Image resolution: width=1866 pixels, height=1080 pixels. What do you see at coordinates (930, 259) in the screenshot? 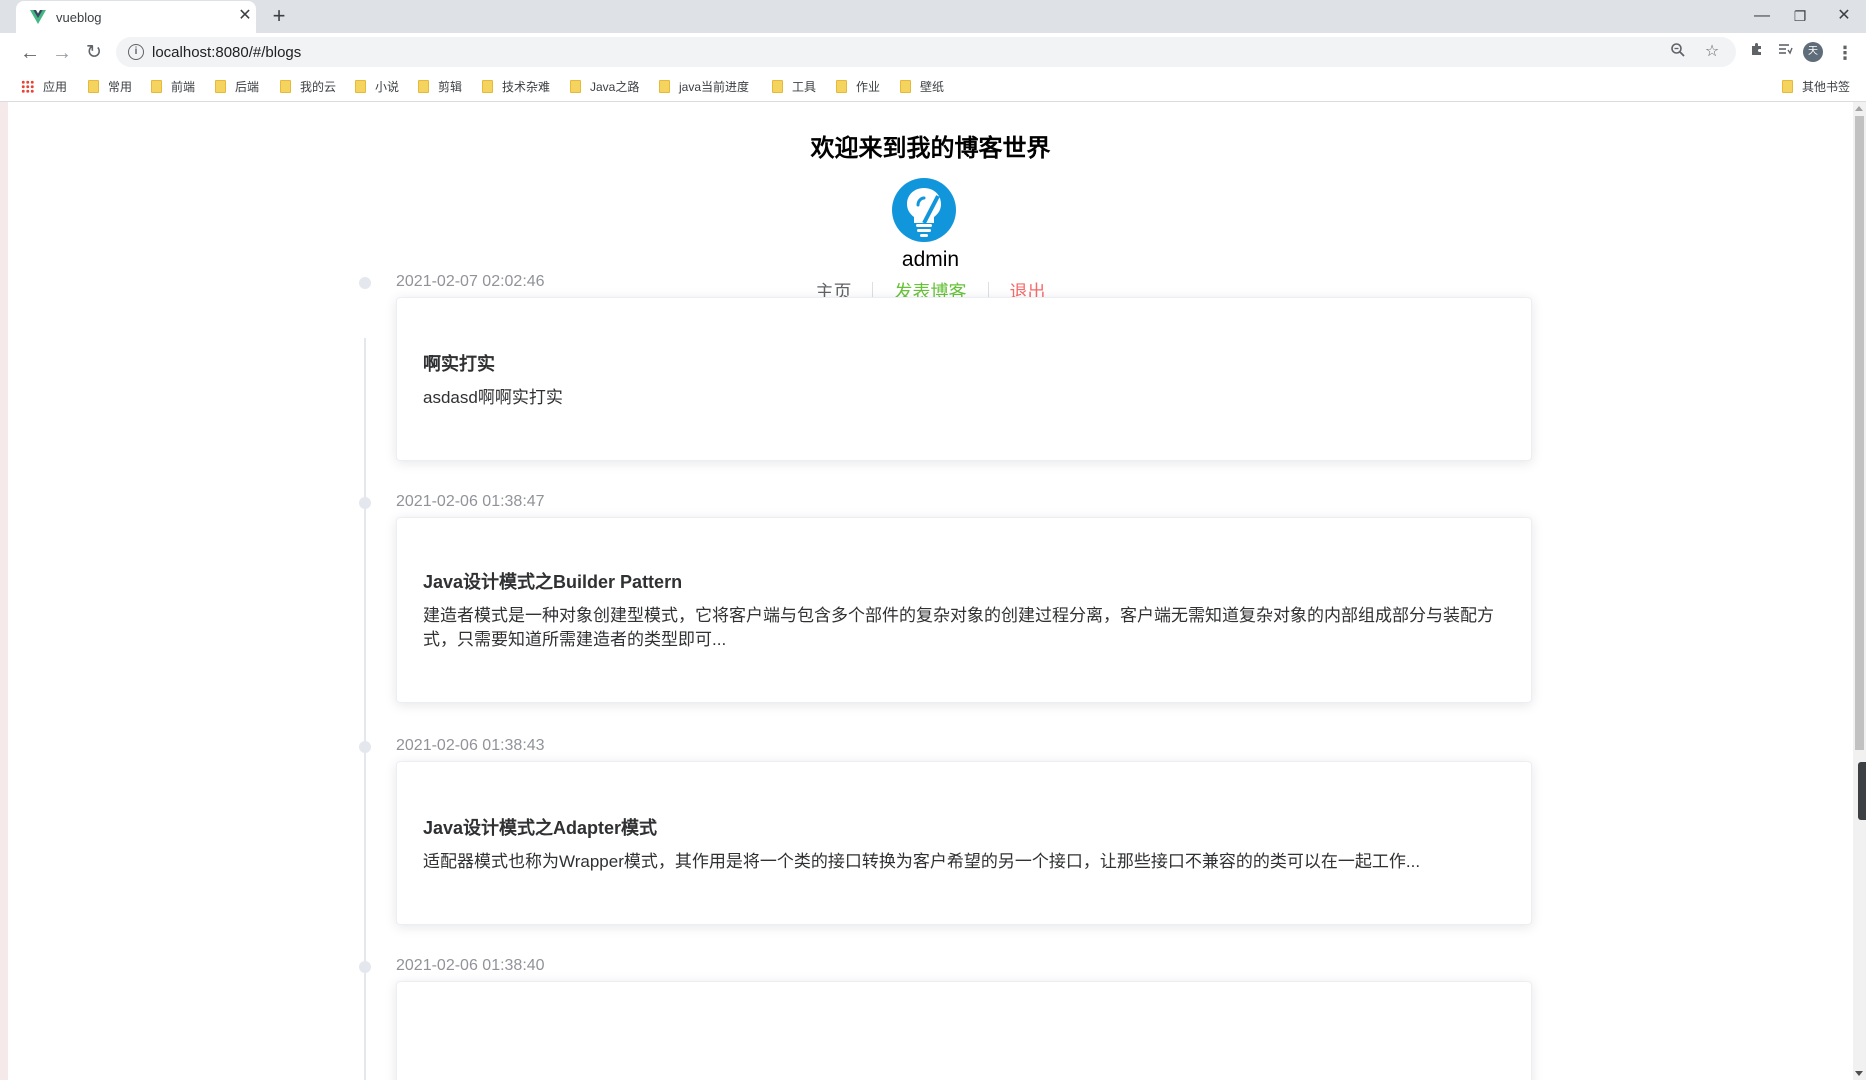
I see `username: admin` at bounding box center [930, 259].